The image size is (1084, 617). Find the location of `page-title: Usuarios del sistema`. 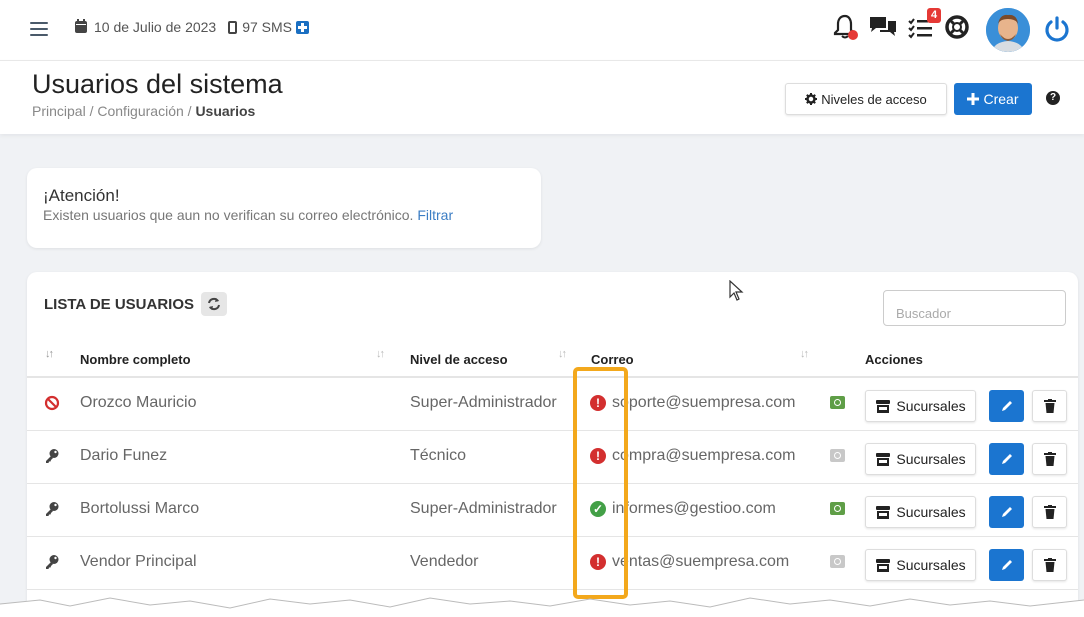

page-title: Usuarios del sistema is located at coordinates (157, 84).